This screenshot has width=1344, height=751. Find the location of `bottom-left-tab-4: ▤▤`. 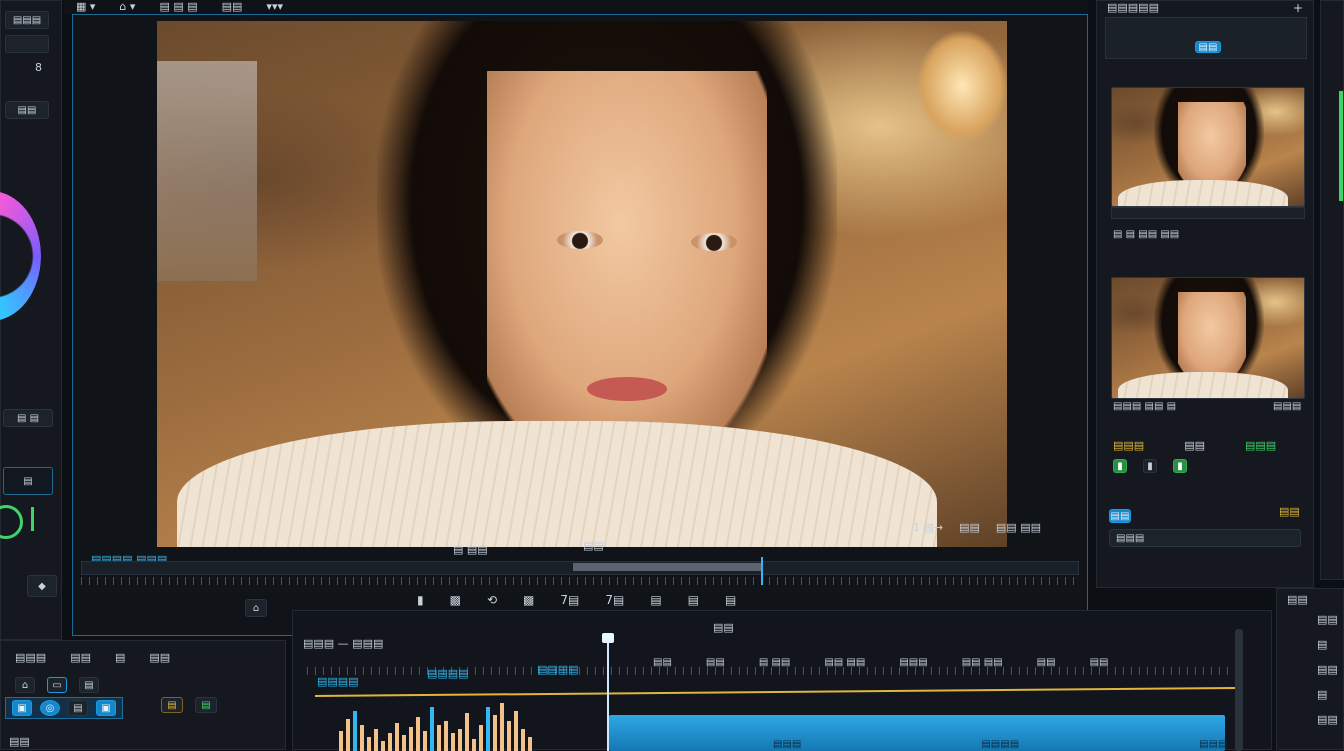

bottom-left-tab-4: ▤▤ is located at coordinates (159, 657).